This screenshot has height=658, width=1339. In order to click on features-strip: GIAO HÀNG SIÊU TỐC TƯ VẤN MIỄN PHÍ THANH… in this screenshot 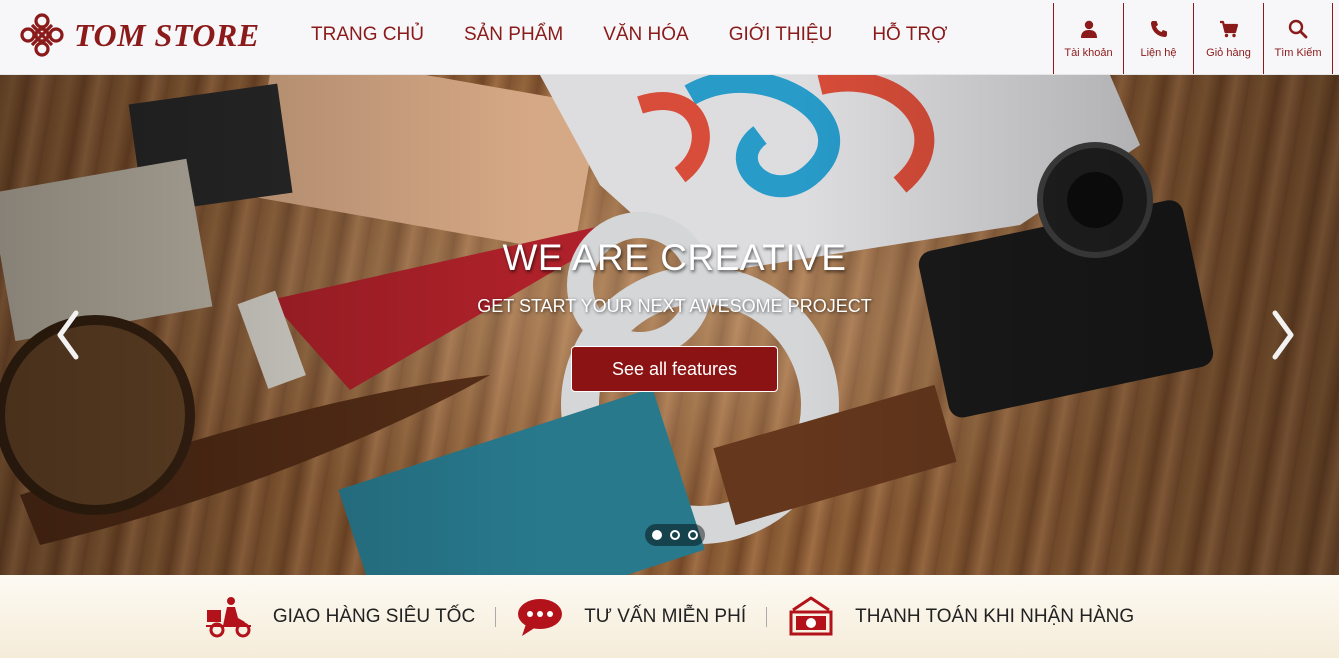, I will do `click(669, 616)`.